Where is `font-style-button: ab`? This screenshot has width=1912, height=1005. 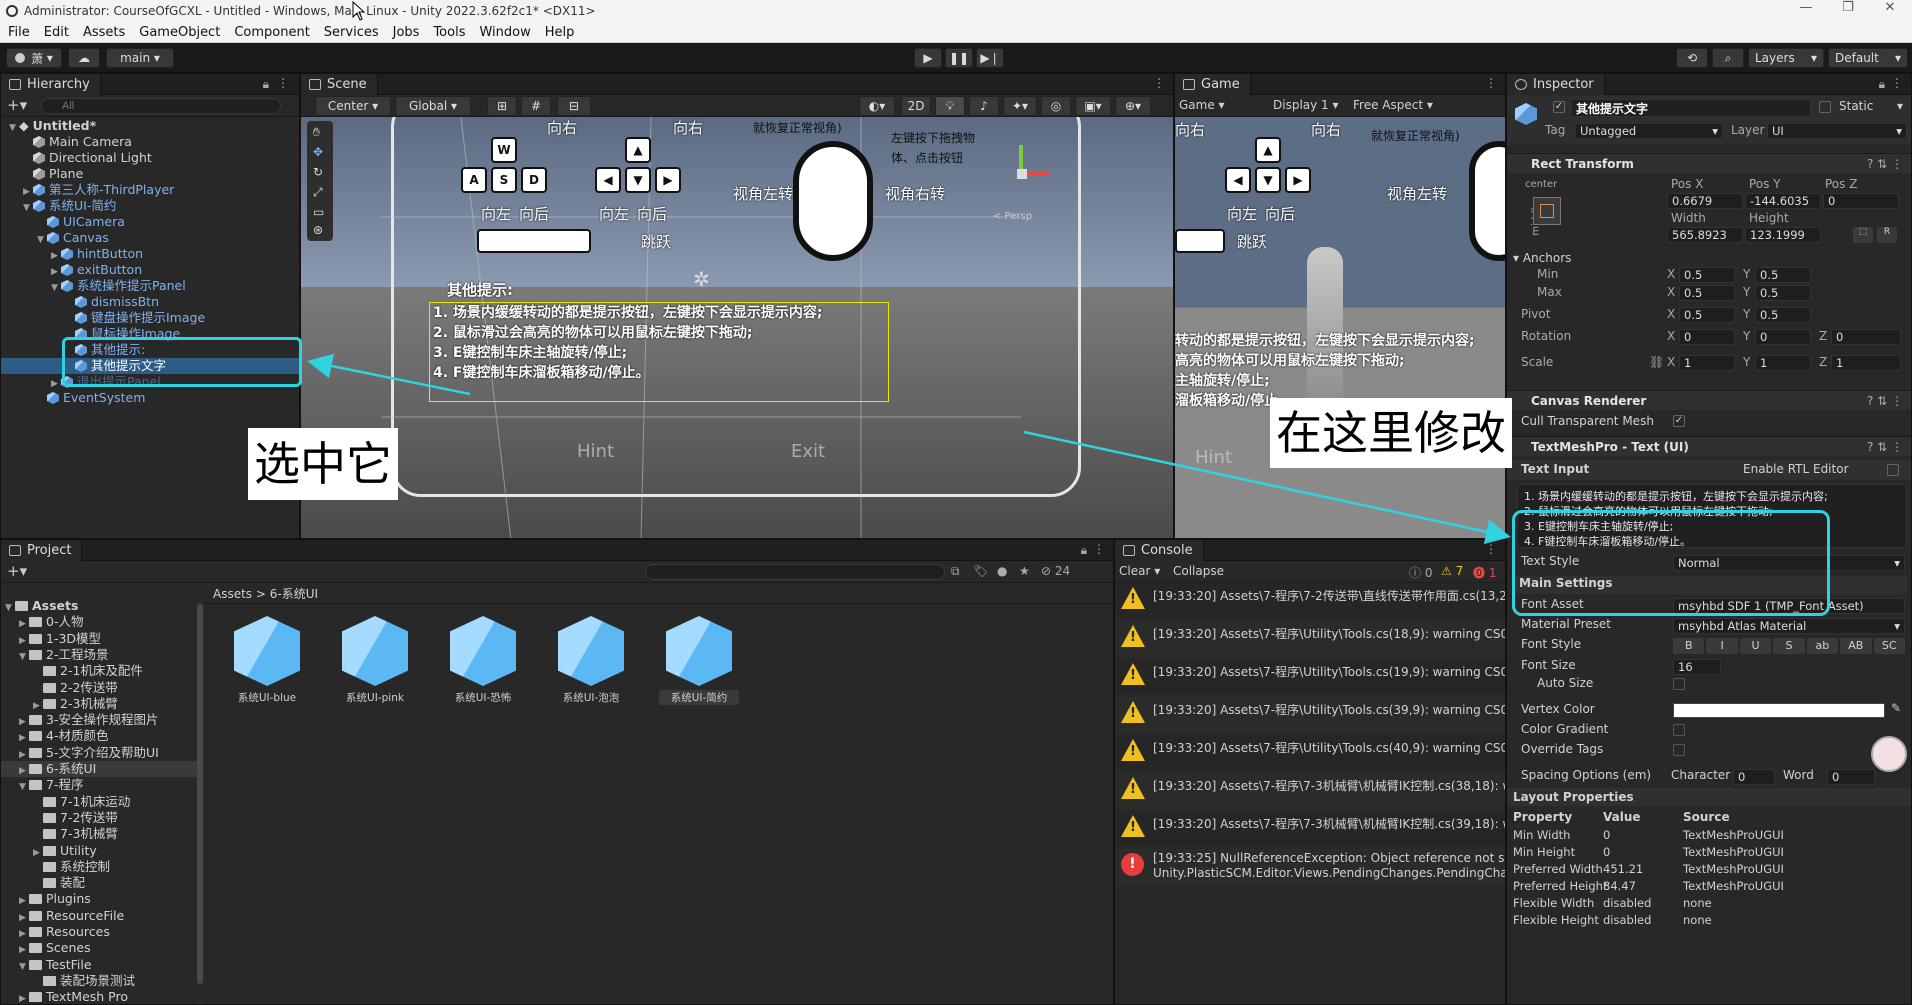
font-style-button: ab is located at coordinates (1822, 646).